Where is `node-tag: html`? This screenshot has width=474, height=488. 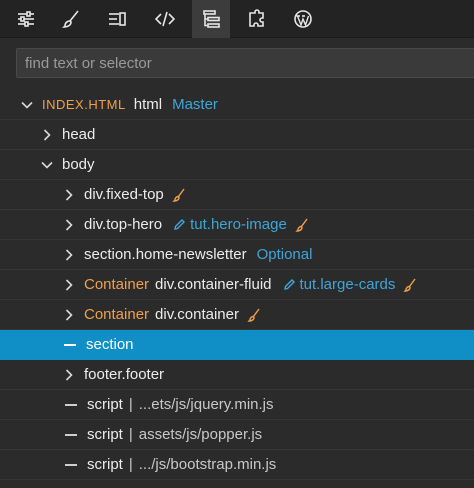 node-tag: html is located at coordinates (148, 104).